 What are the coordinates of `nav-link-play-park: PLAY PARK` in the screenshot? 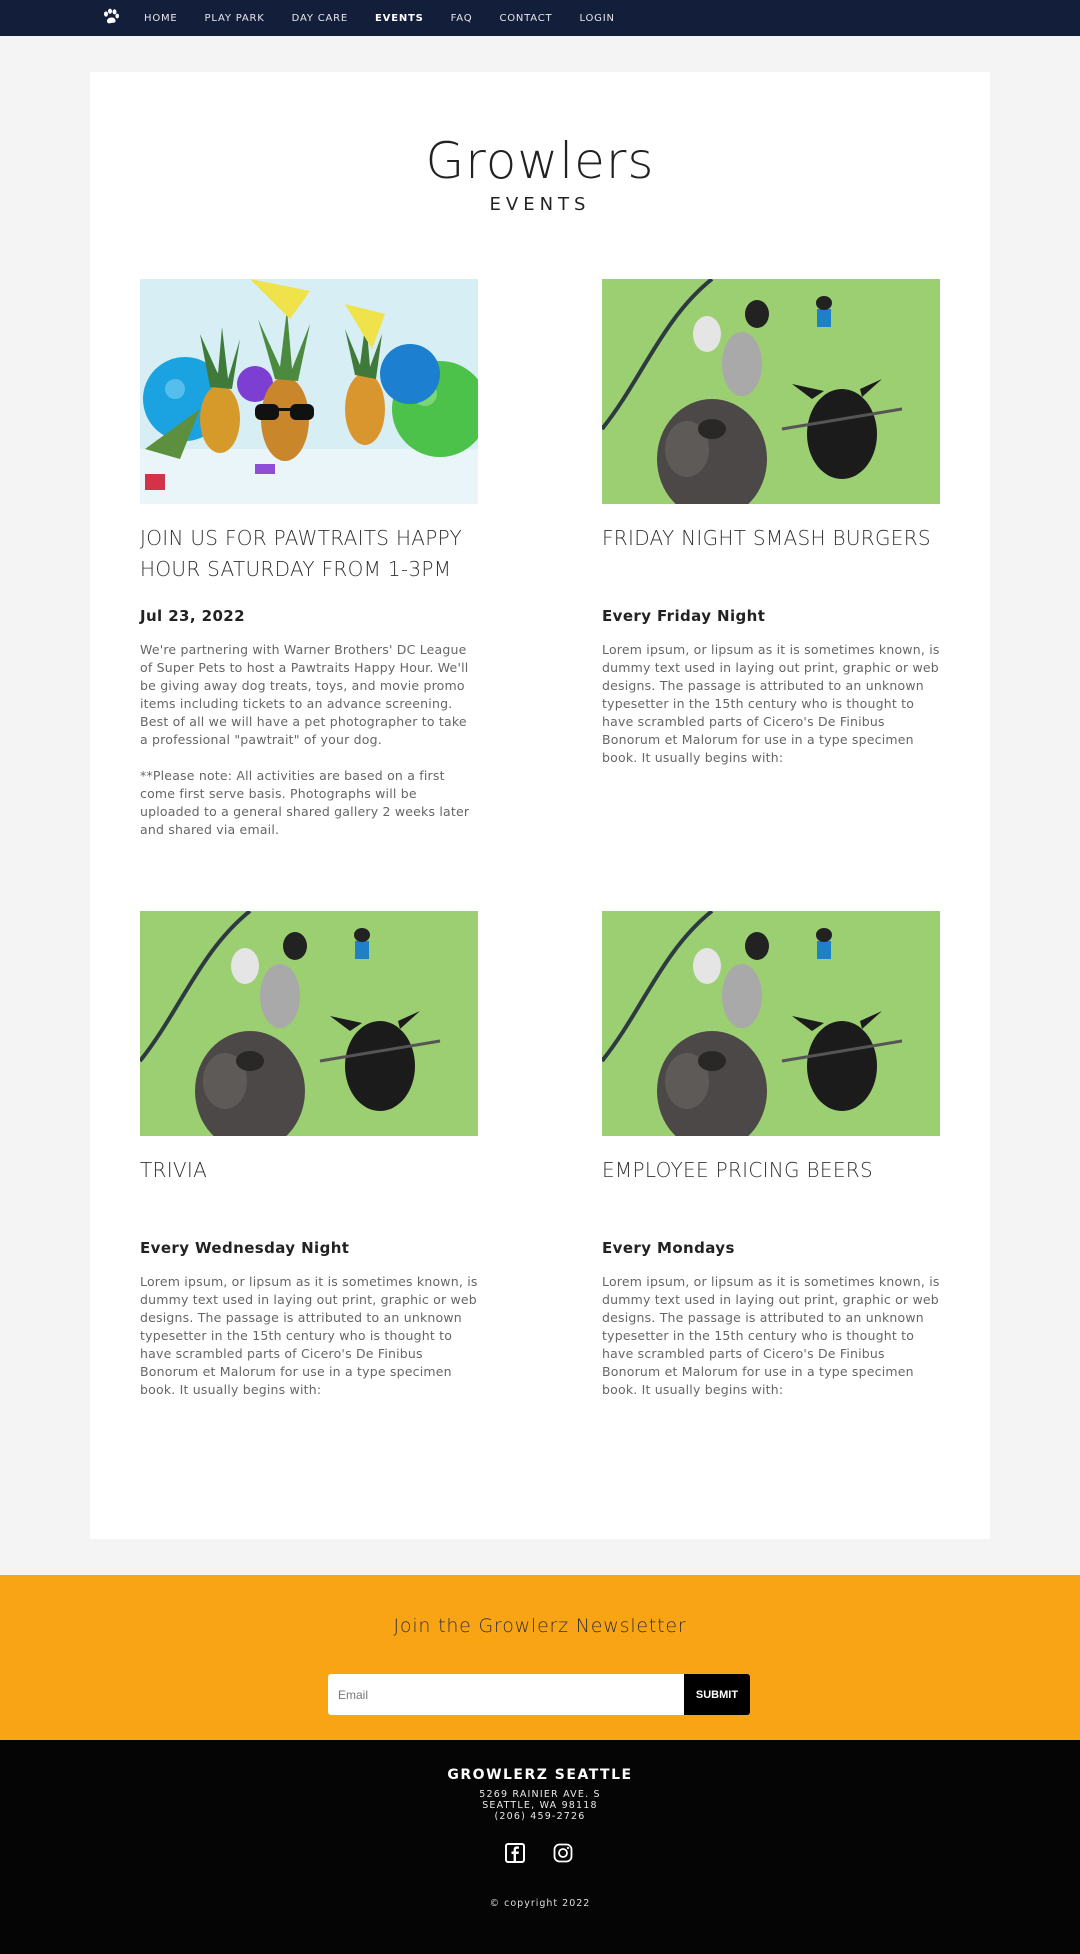 It's located at (235, 18).